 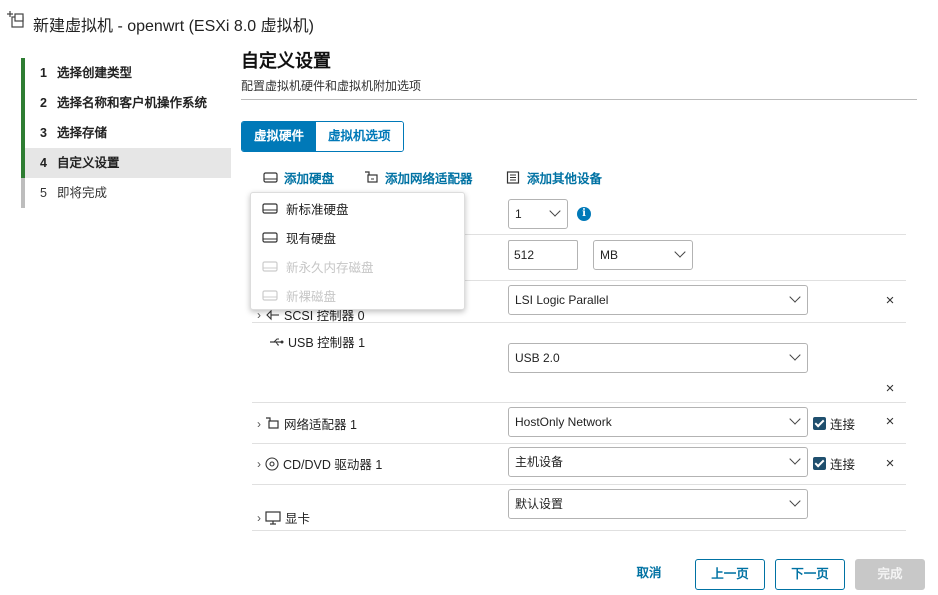 What do you see at coordinates (890, 388) in the screenshot?
I see `remove-usb-close-icon: ×` at bounding box center [890, 388].